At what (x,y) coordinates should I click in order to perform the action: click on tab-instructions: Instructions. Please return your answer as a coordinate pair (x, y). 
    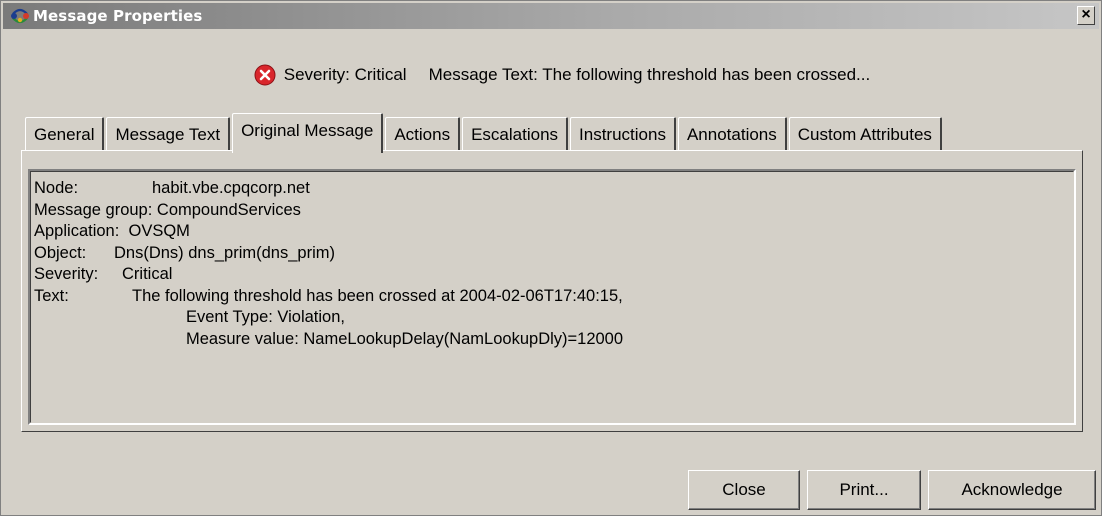
    Looking at the image, I should click on (623, 134).